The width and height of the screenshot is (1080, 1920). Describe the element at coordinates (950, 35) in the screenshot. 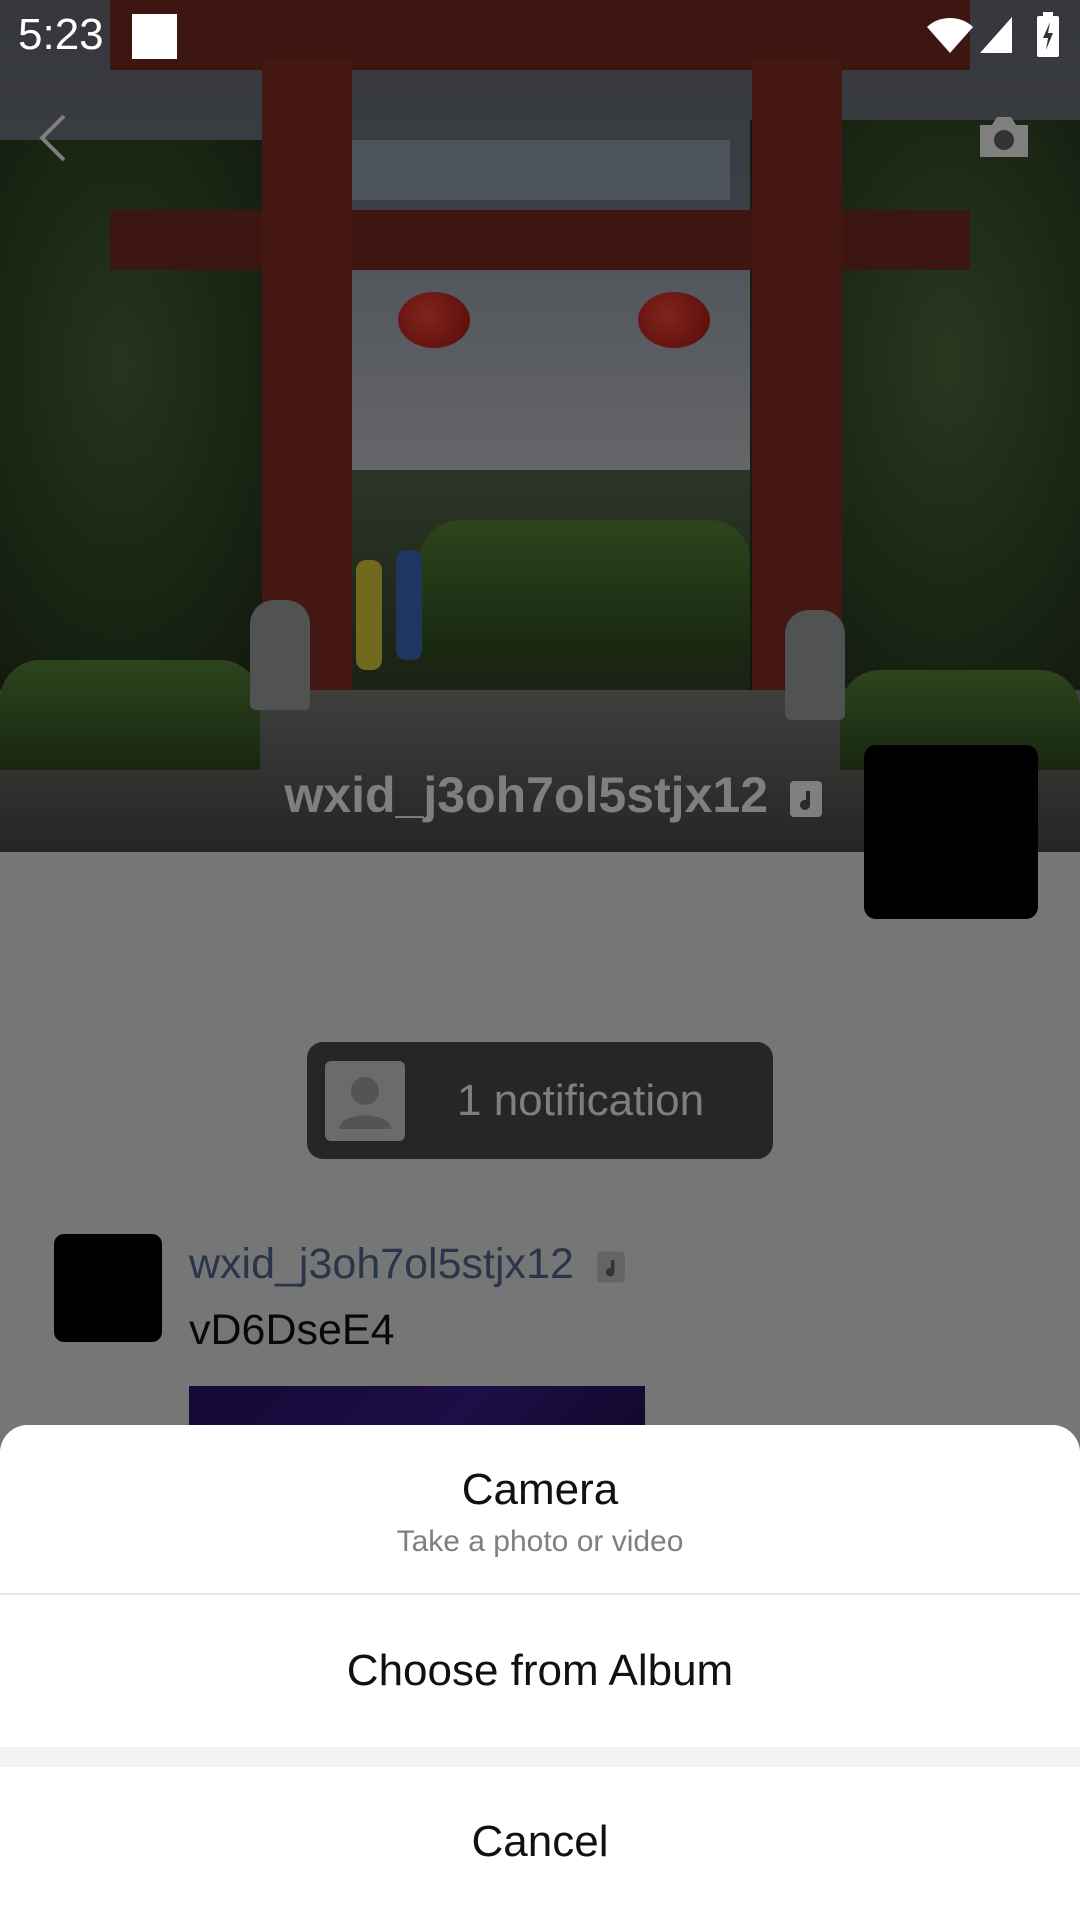

I see `wifi-icon` at that location.